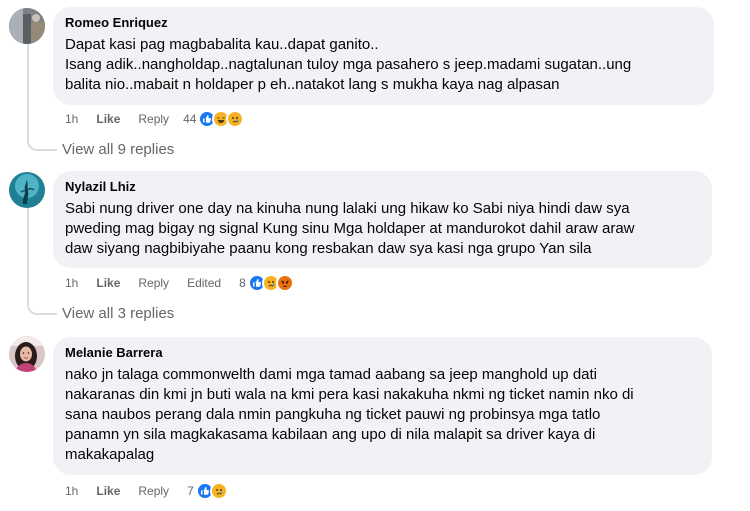 The width and height of the screenshot is (750, 511). I want to click on author-name: Nylazil Lhiz, so click(382, 186).